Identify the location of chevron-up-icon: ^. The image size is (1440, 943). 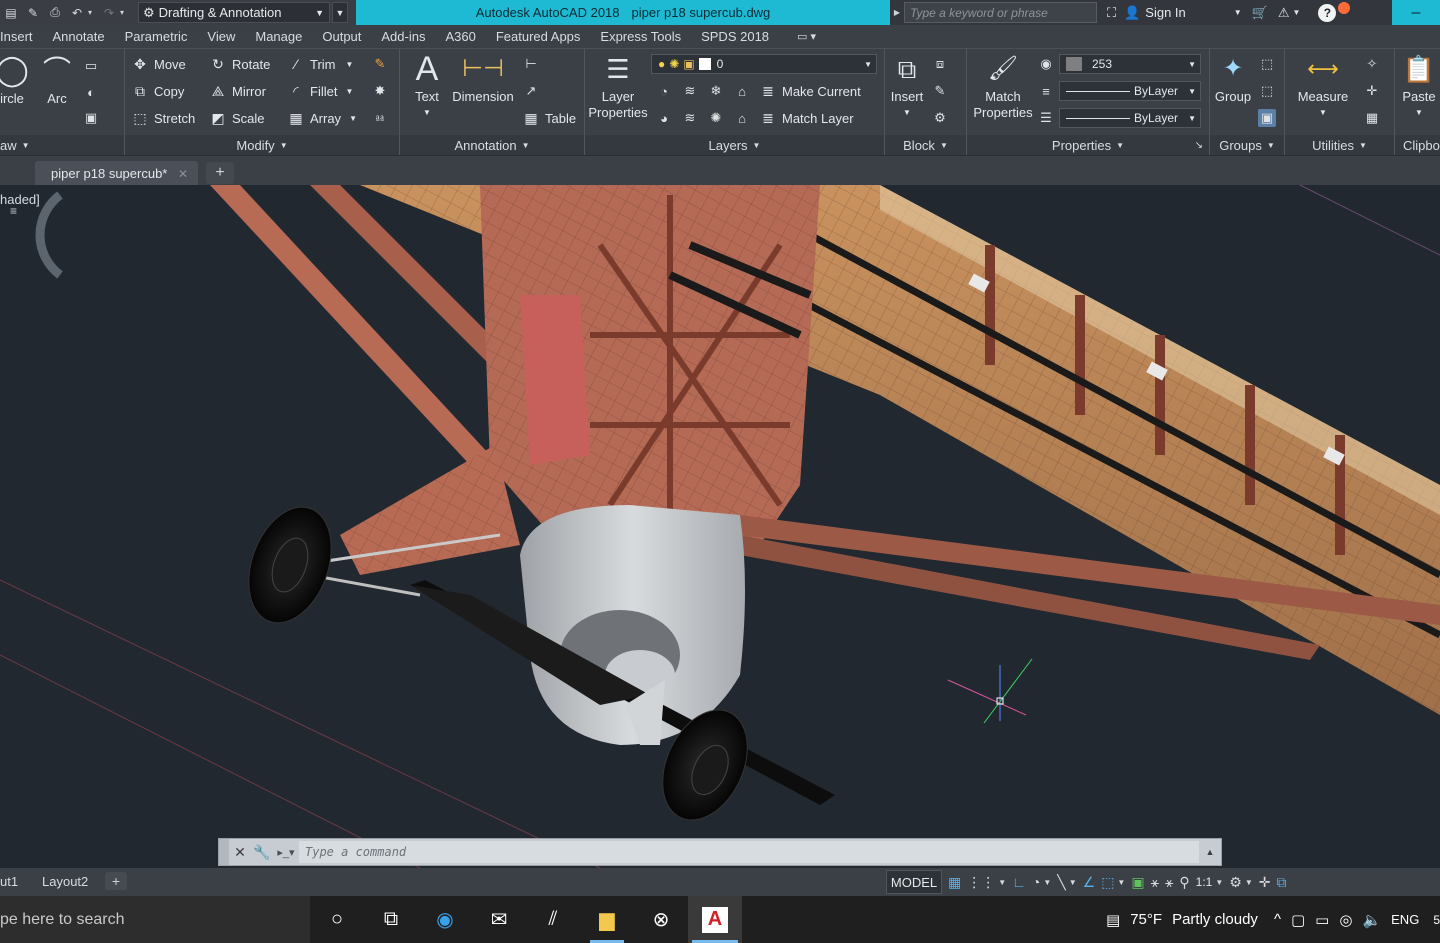
(1277, 919).